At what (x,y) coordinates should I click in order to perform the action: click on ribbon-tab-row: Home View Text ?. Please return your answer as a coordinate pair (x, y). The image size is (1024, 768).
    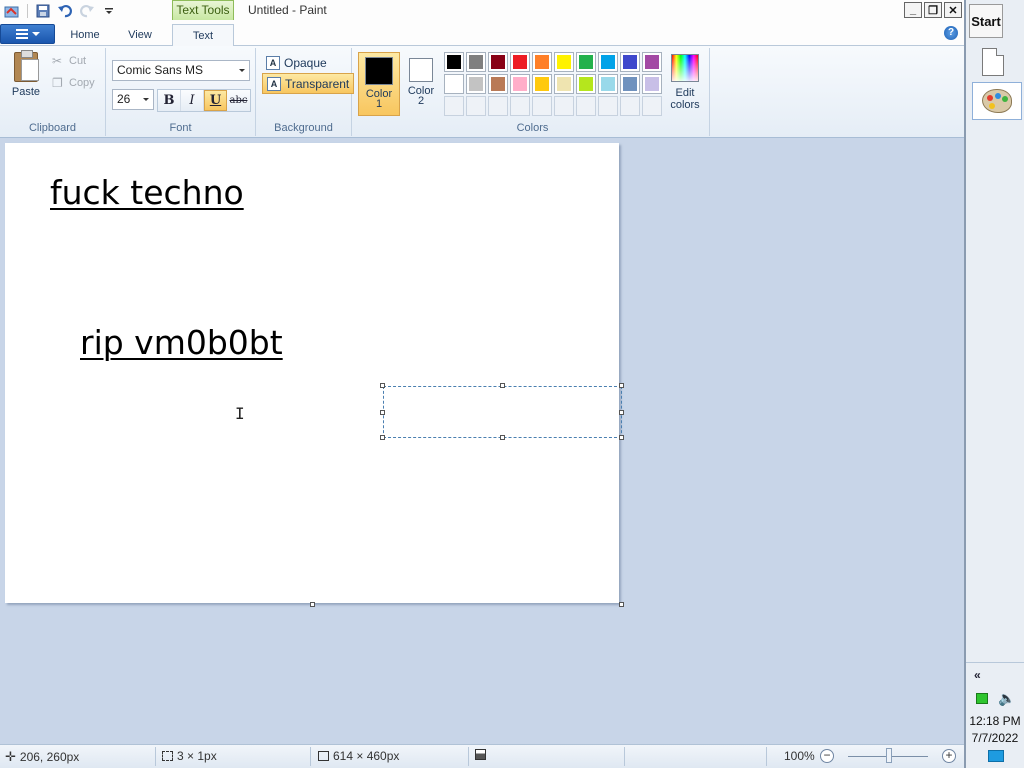
    Looking at the image, I should click on (482, 34).